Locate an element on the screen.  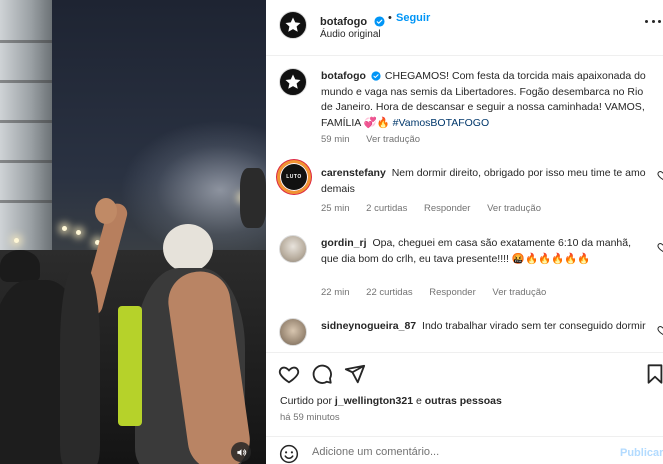
person is located at coordinates (80, 364).